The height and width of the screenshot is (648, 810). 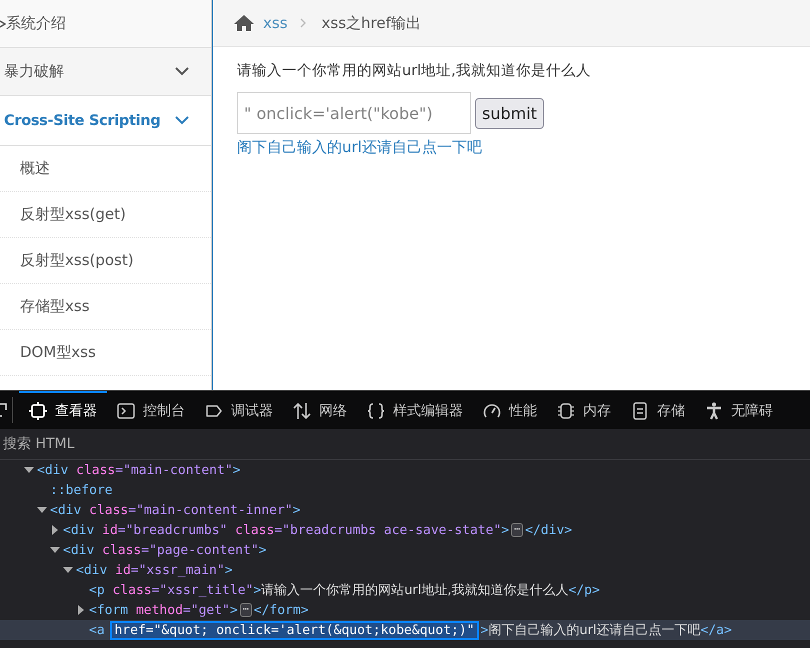 What do you see at coordinates (716, 630) in the screenshot?
I see `code-tag: </a>` at bounding box center [716, 630].